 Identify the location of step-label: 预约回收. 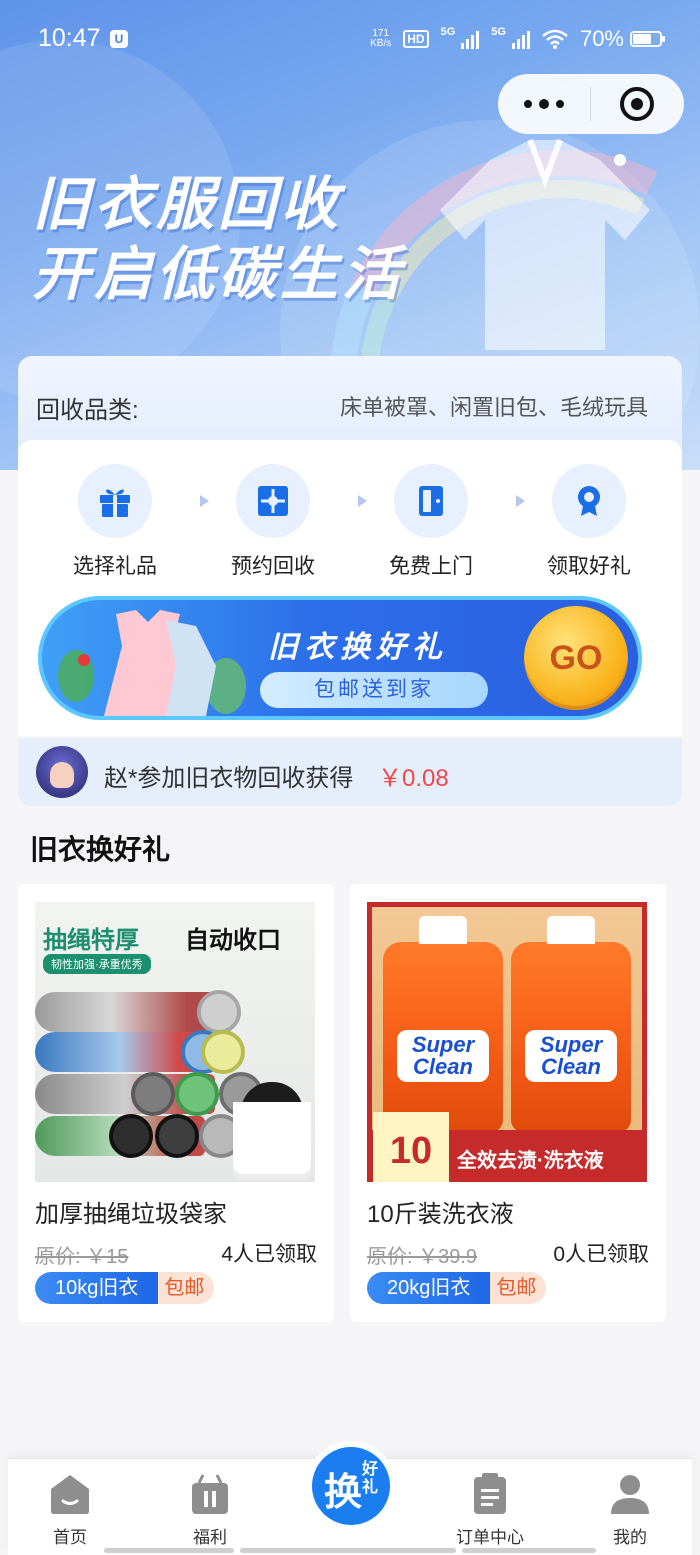
(273, 566).